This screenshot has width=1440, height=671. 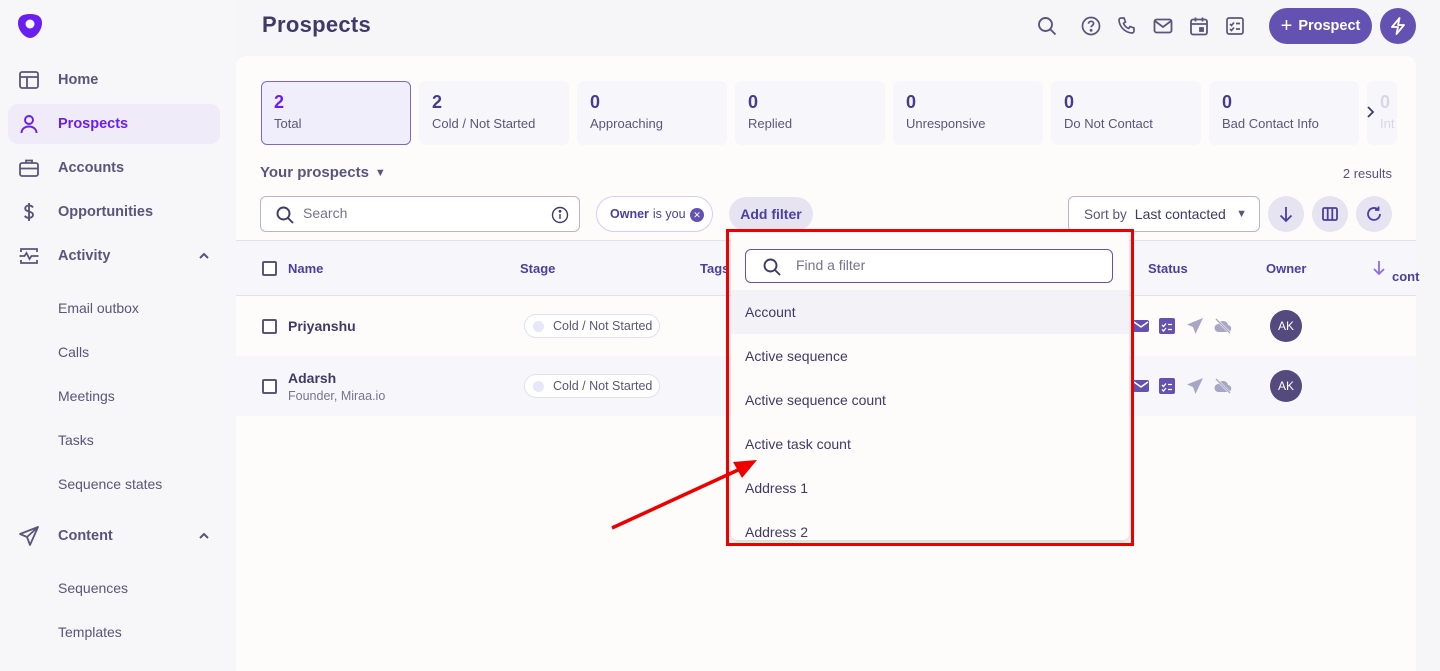 What do you see at coordinates (810, 113) in the screenshot?
I see `stat-card-replied: 0 Replied` at bounding box center [810, 113].